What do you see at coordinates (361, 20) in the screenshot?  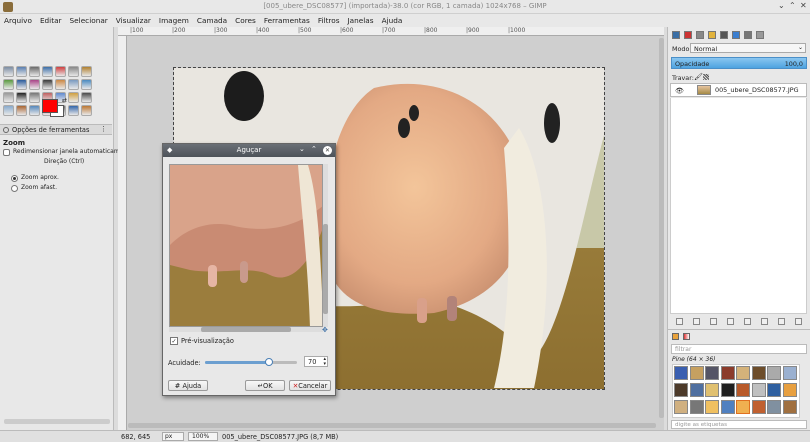 I see `menu-item-9: Janelas` at bounding box center [361, 20].